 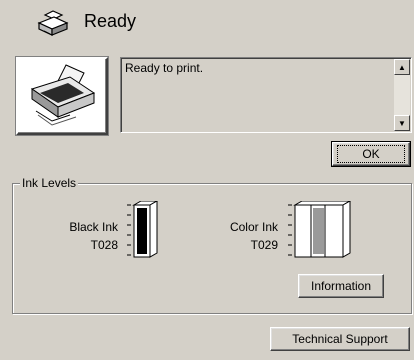 I want to click on scroll-down-button: ▼, so click(x=402, y=123).